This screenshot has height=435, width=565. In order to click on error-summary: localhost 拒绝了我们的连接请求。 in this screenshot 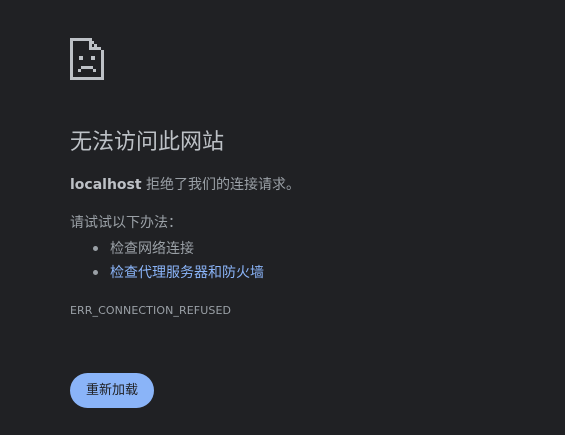, I will do `click(185, 185)`.